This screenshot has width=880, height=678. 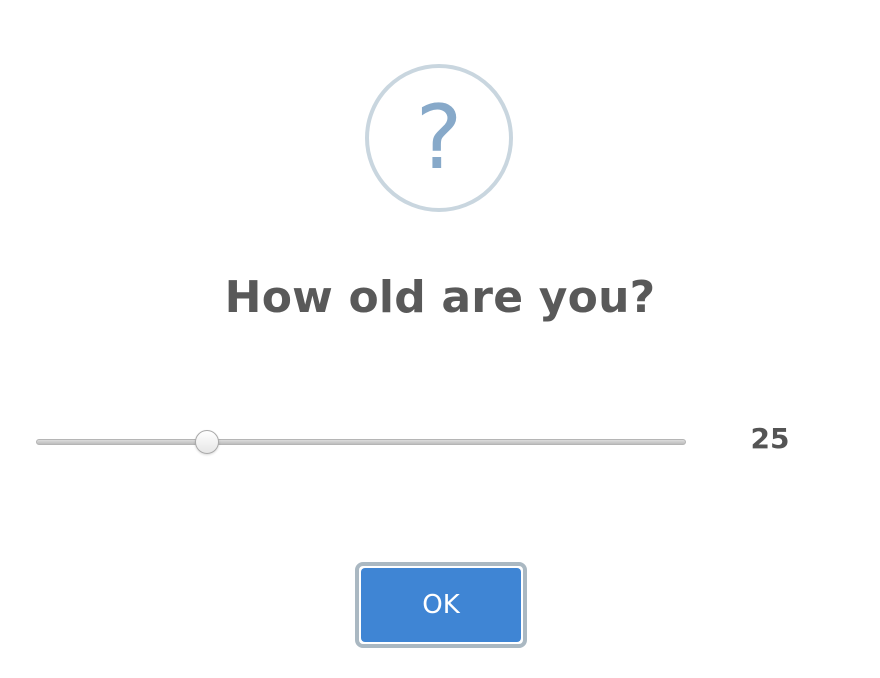 I want to click on slider-thumb, so click(x=206, y=442).